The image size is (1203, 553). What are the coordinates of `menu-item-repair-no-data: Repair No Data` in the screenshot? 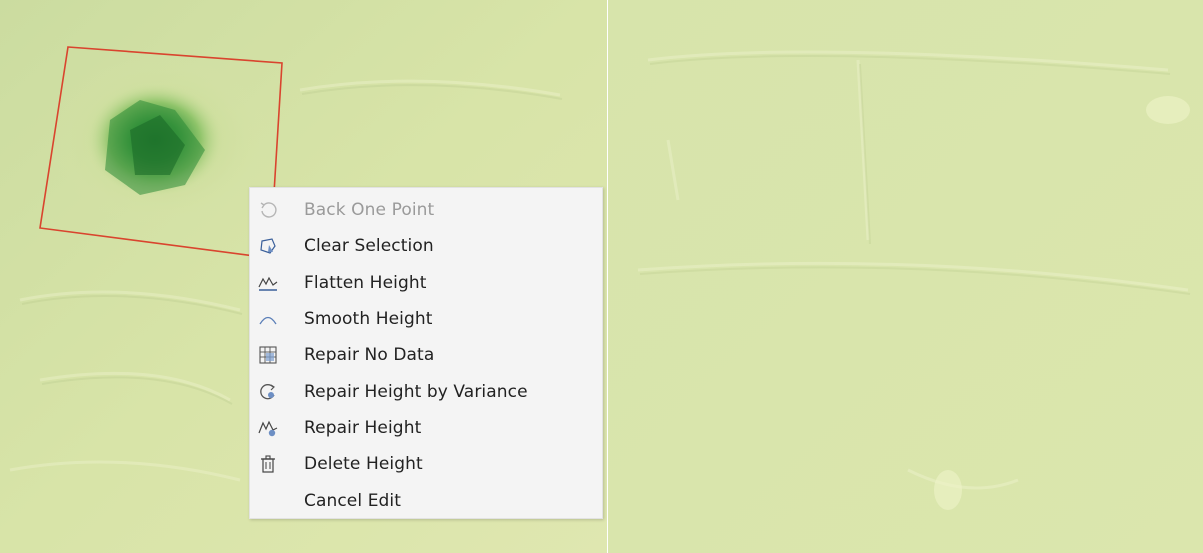 It's located at (426, 355).